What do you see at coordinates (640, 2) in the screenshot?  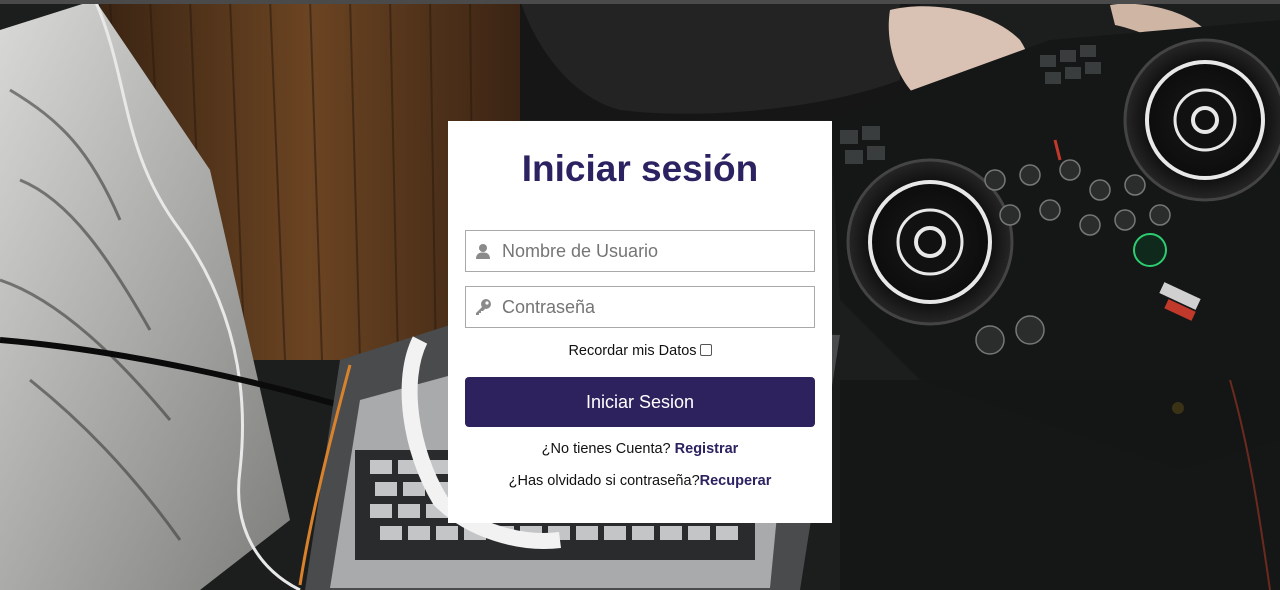 I see `browser-top-strip` at bounding box center [640, 2].